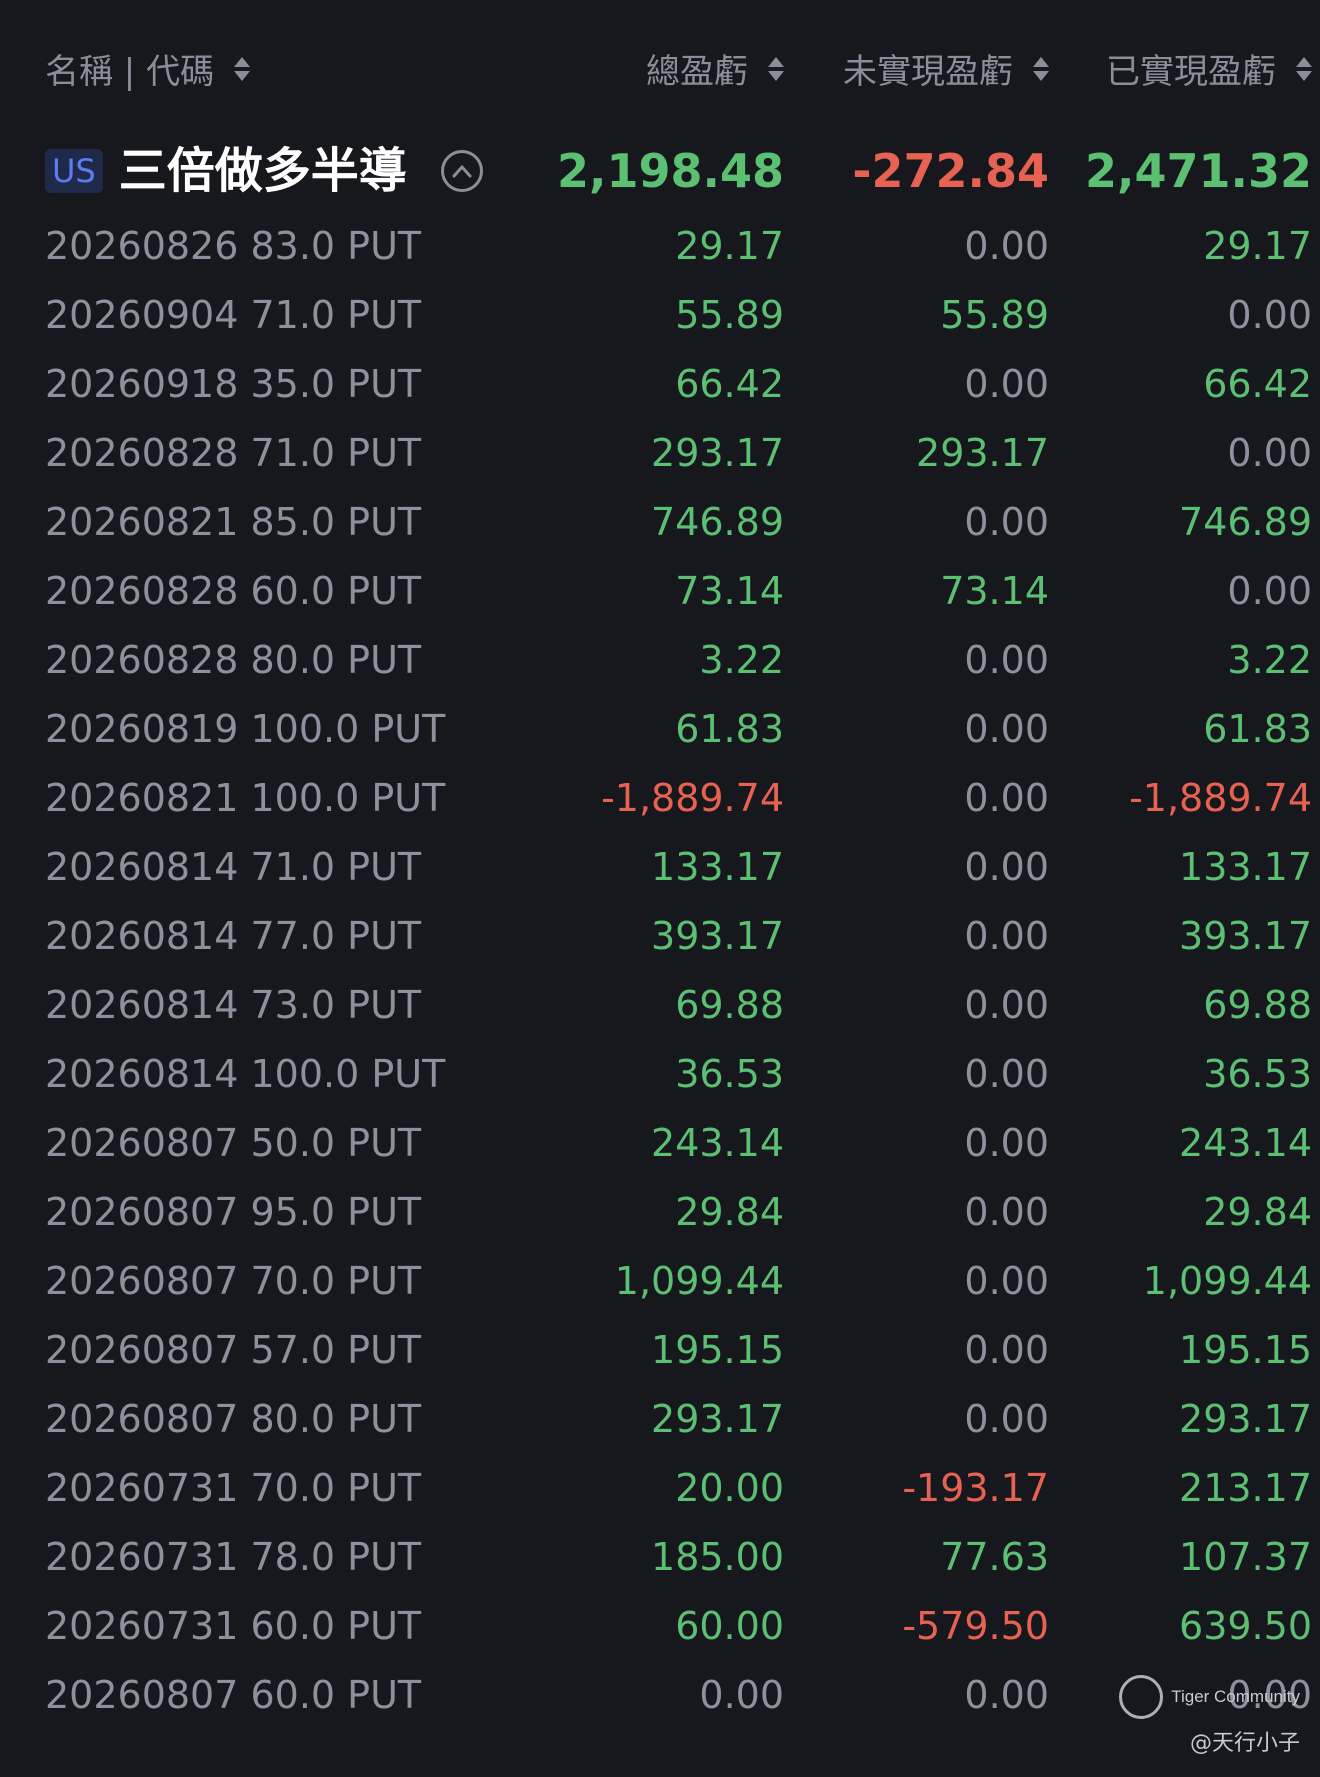 This screenshot has width=1320, height=1777. Describe the element at coordinates (994, 591) in the screenshot. I see `unrealized-pl-value: 73.14` at that location.